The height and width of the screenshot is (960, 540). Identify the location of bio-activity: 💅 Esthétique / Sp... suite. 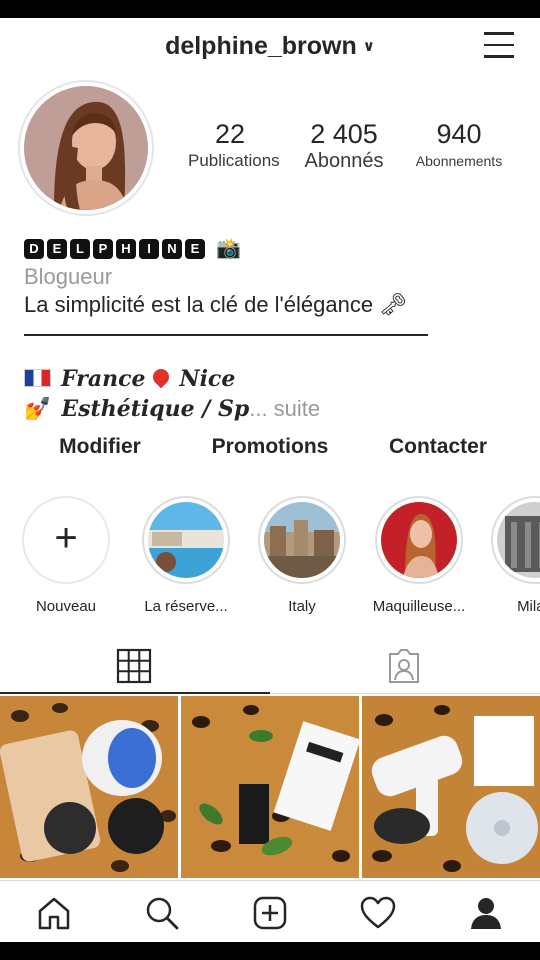
(172, 409).